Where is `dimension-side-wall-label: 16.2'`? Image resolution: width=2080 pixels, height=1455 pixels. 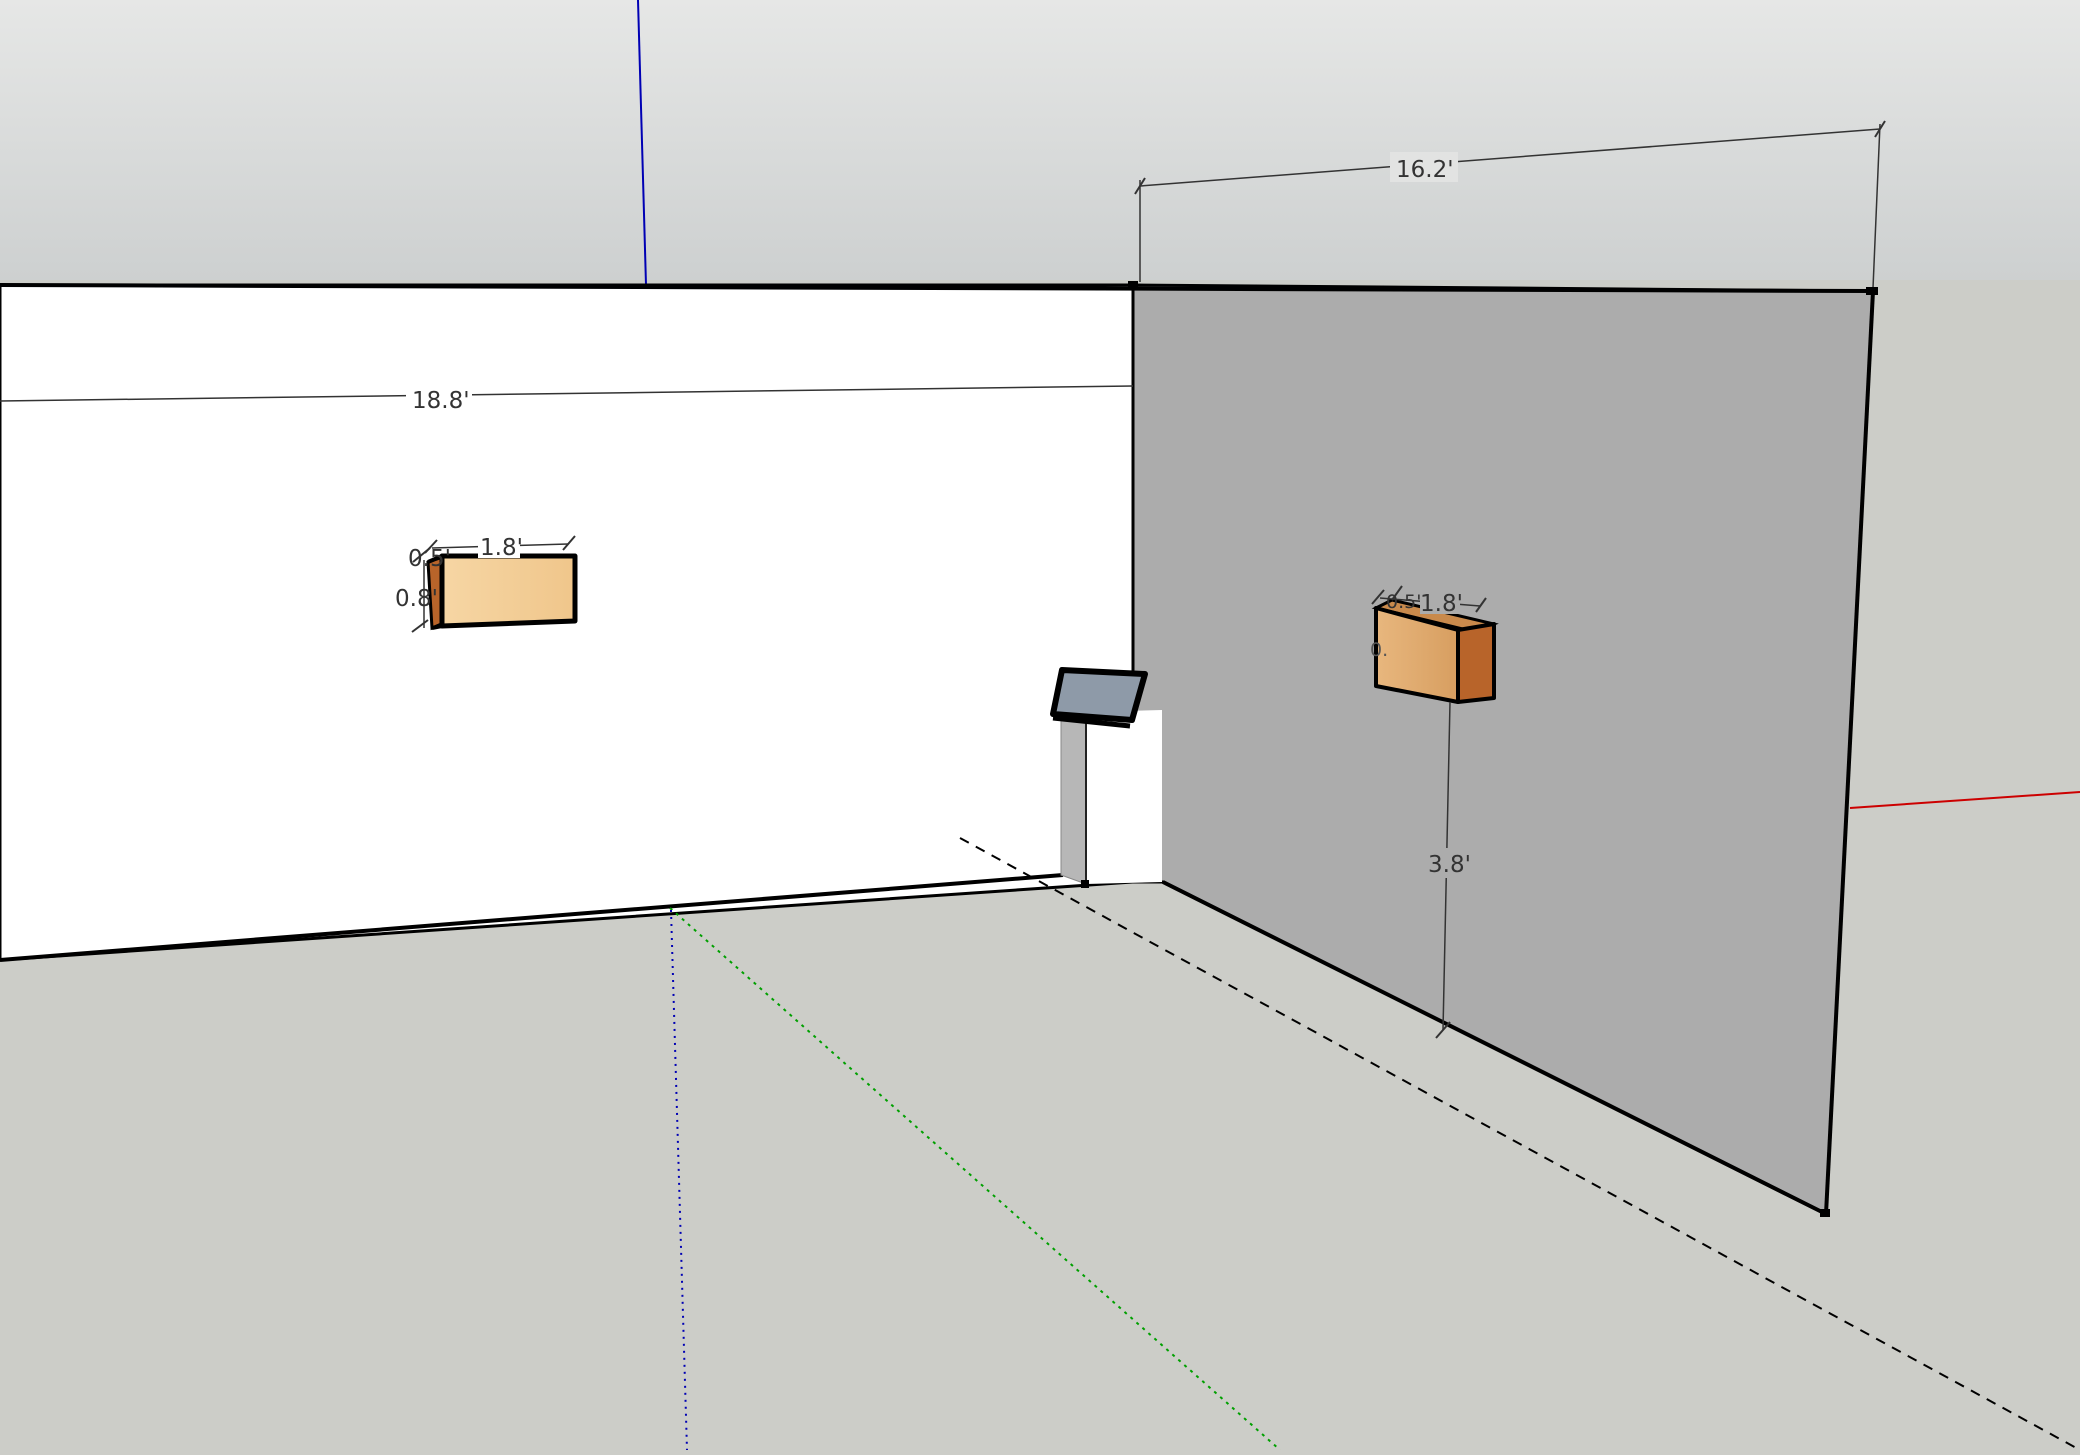 dimension-side-wall-label: 16.2' is located at coordinates (1425, 170).